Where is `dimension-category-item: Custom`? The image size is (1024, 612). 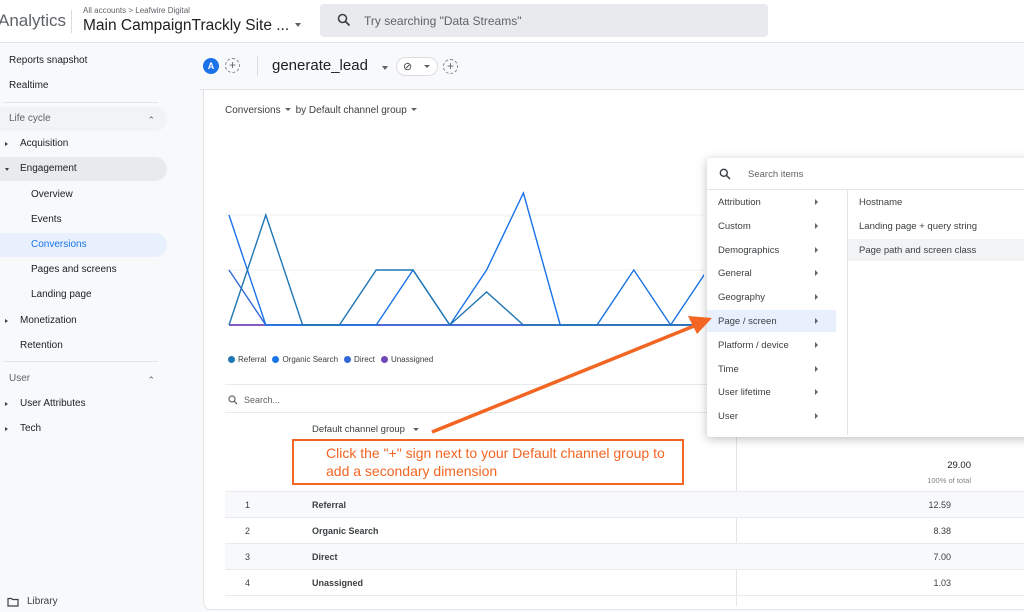 dimension-category-item: Custom is located at coordinates (771, 226).